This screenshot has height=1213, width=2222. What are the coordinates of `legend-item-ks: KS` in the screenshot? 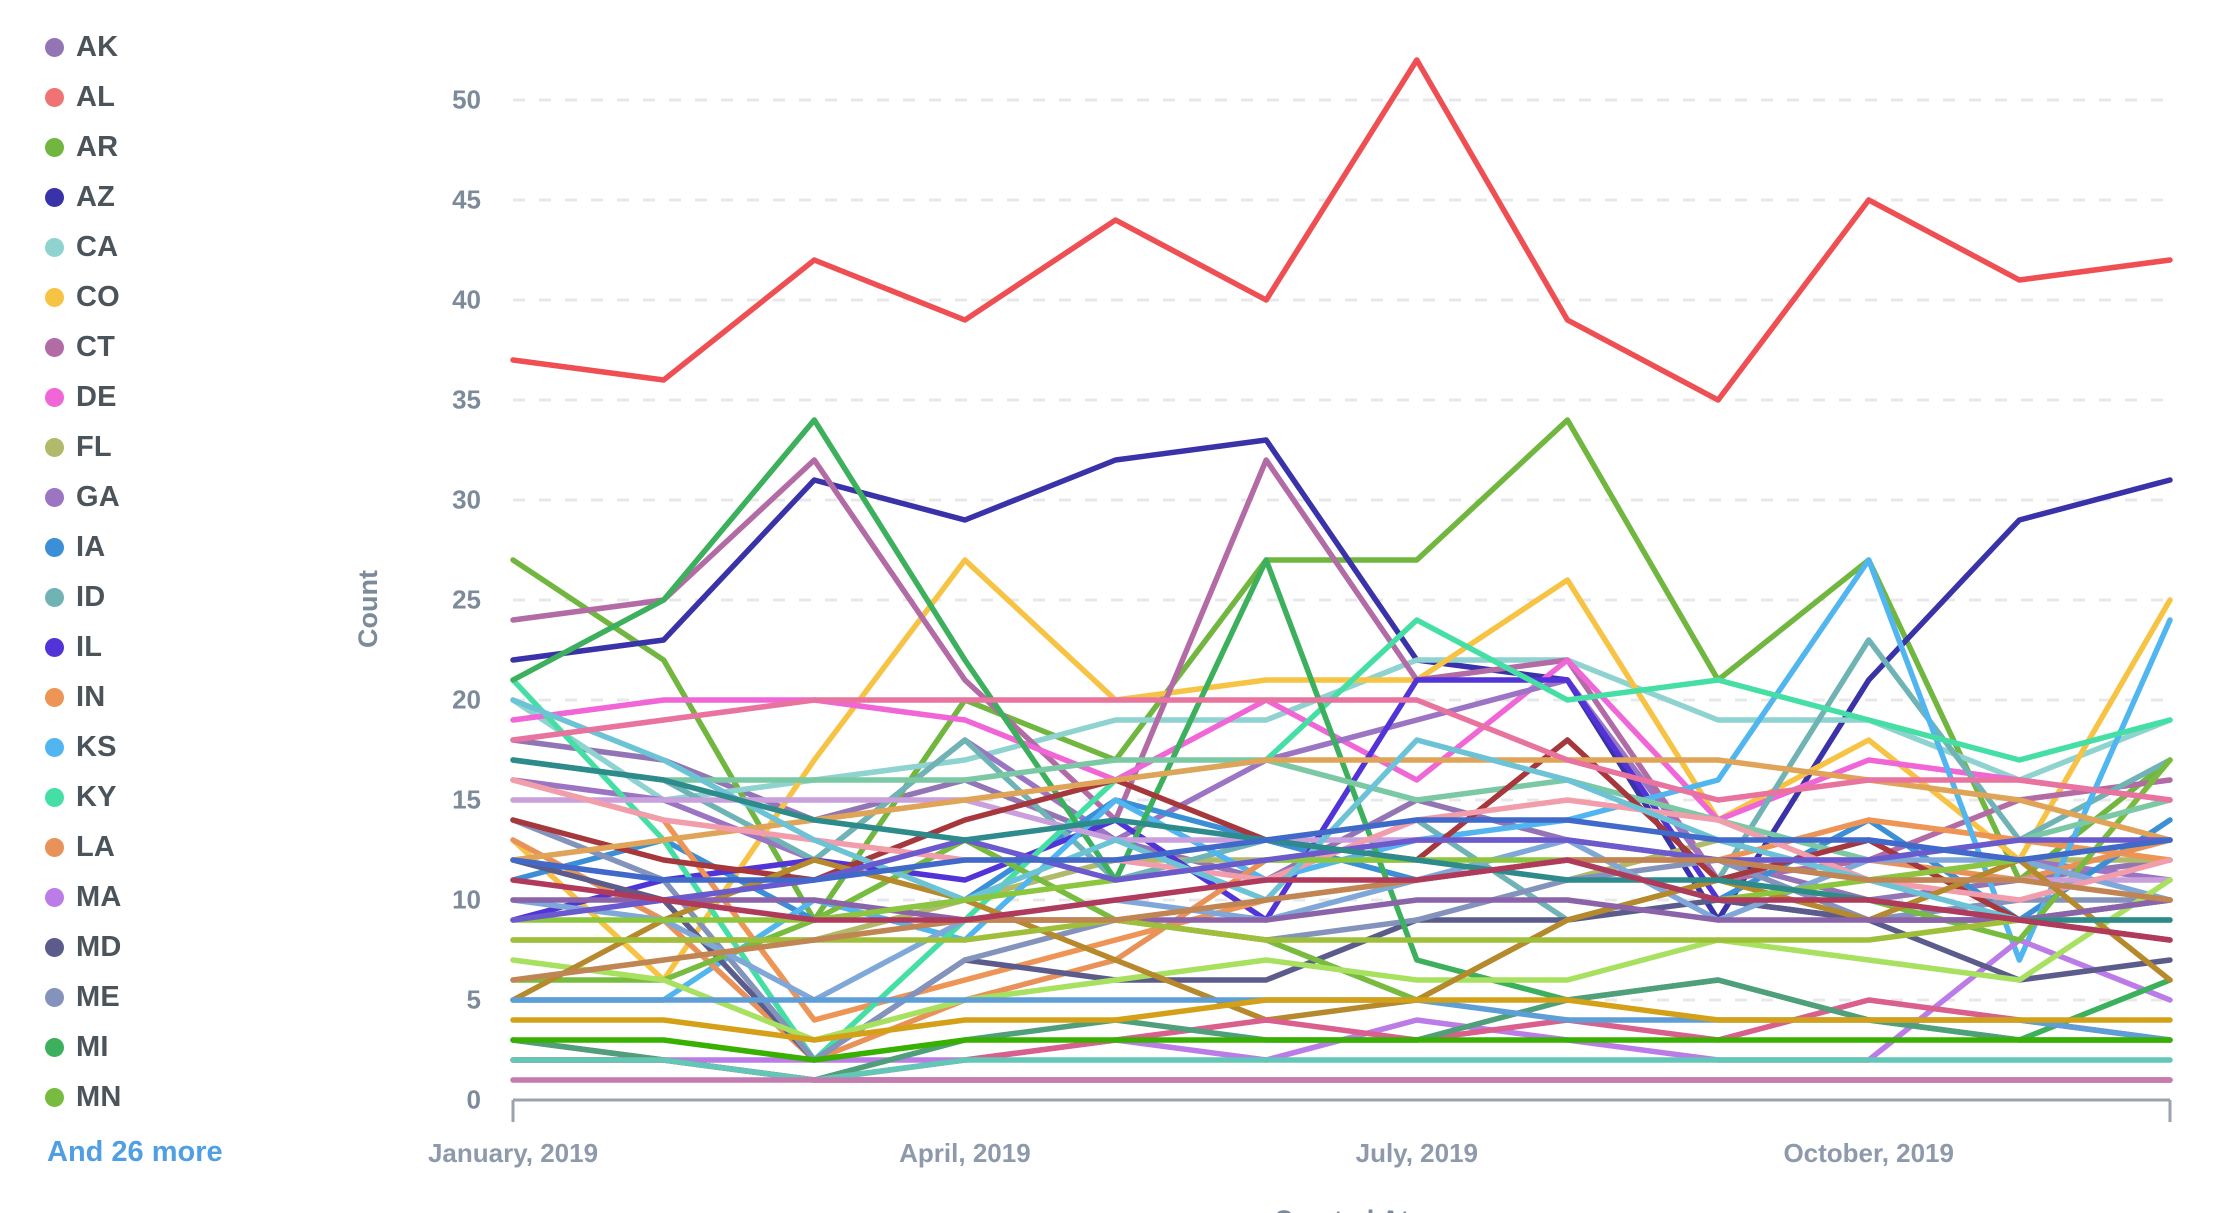 It's located at (172, 747).